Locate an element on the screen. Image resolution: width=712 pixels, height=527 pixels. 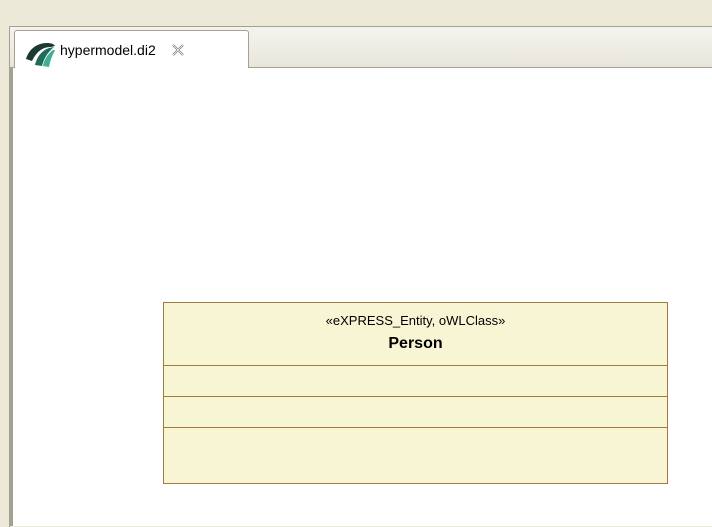
class-stereotype: «eXPRESS_Entity, oWLClass» is located at coordinates (415, 320).